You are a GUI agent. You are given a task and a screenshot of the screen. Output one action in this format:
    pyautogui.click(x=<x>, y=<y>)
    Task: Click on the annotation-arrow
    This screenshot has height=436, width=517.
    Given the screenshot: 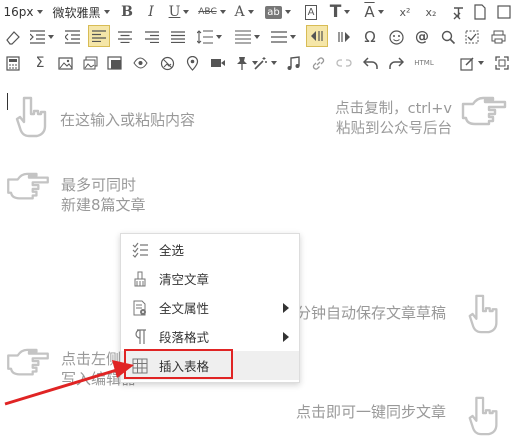 What is the action you would take?
    pyautogui.click(x=69, y=383)
    